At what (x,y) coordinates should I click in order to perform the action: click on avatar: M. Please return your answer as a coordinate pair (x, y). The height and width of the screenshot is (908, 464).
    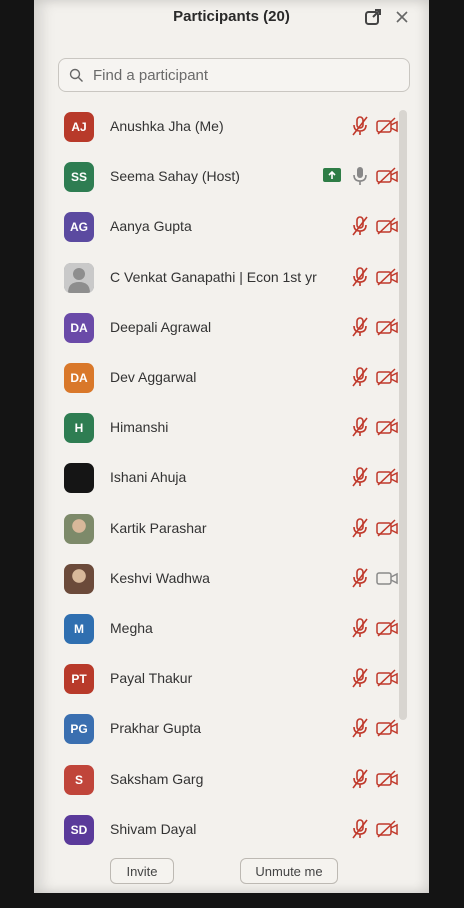
    Looking at the image, I should click on (79, 629).